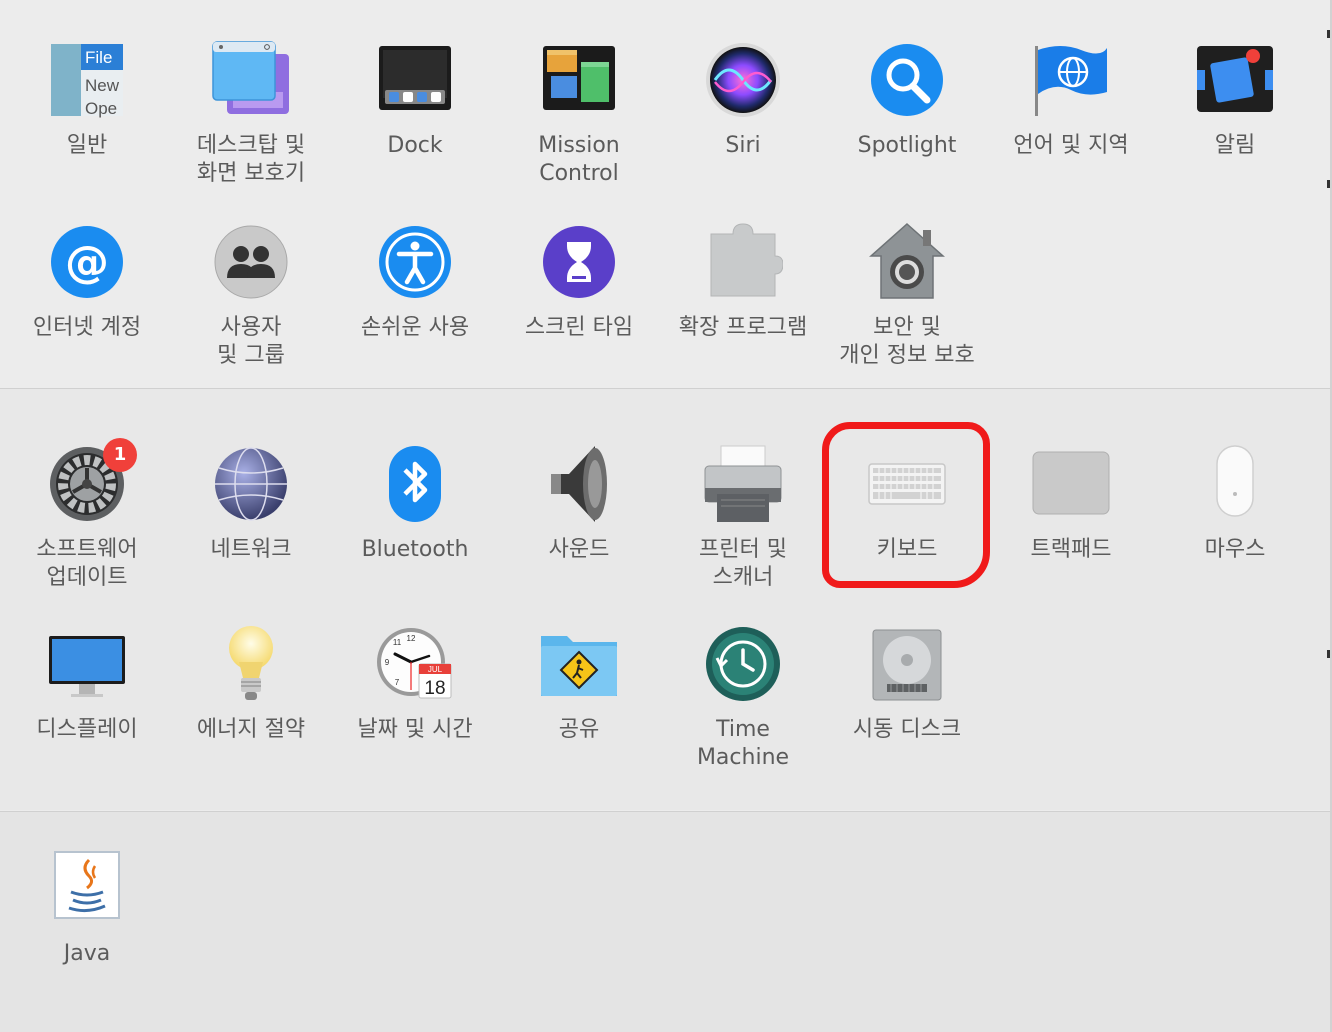 The height and width of the screenshot is (1032, 1332). Describe the element at coordinates (1071, 484) in the screenshot. I see `trackpad-icon` at that location.